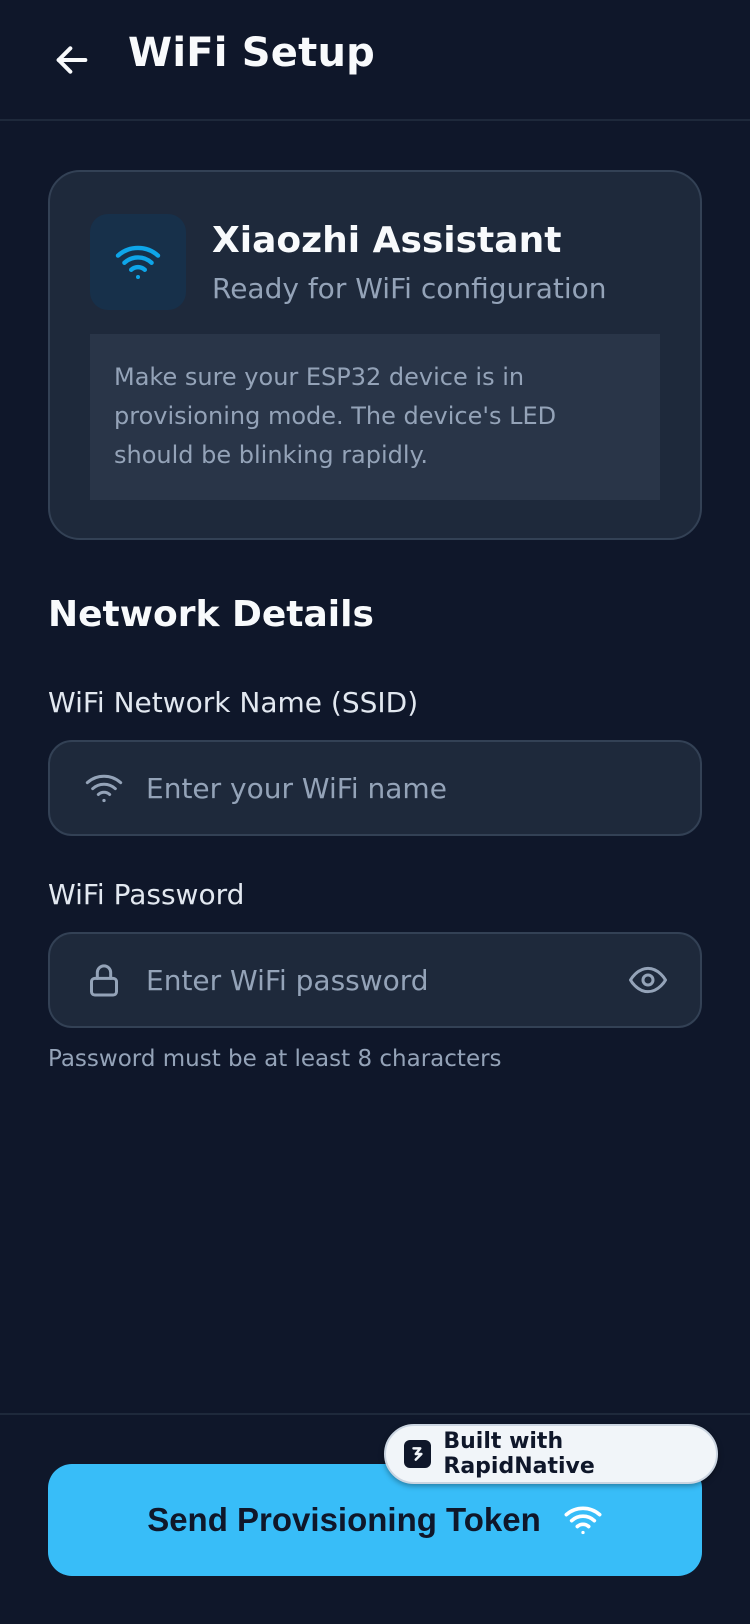  I want to click on send-button-label: Send Provisioning Token, so click(344, 1519).